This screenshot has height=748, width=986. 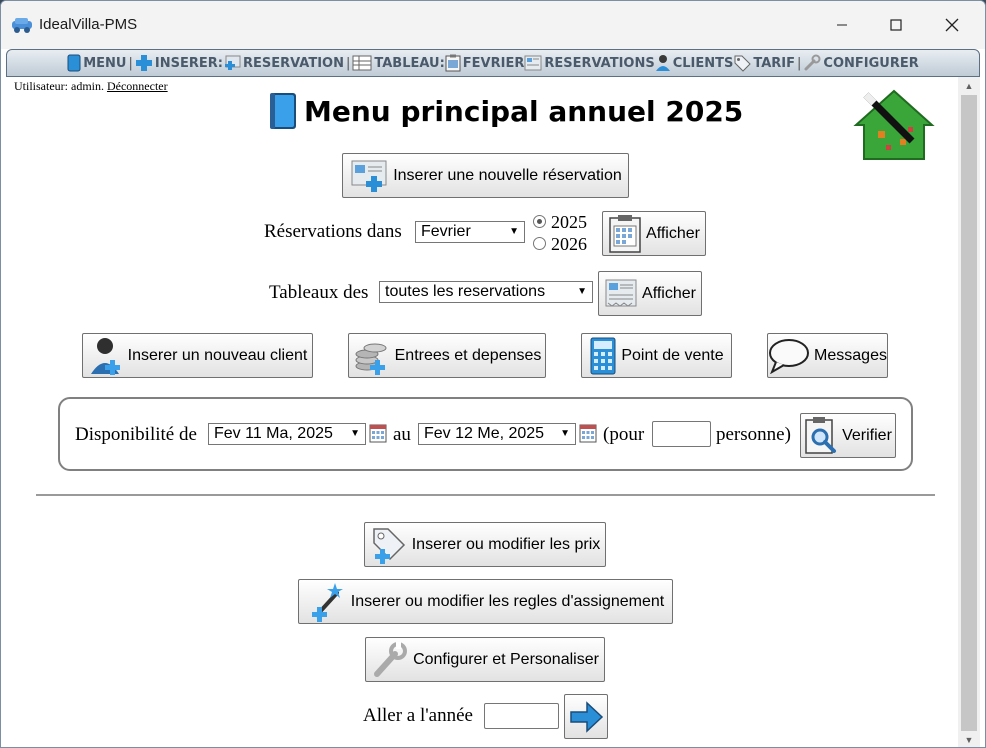 What do you see at coordinates (753, 434) in the screenshot?
I see `persons-suffix-label: personne)` at bounding box center [753, 434].